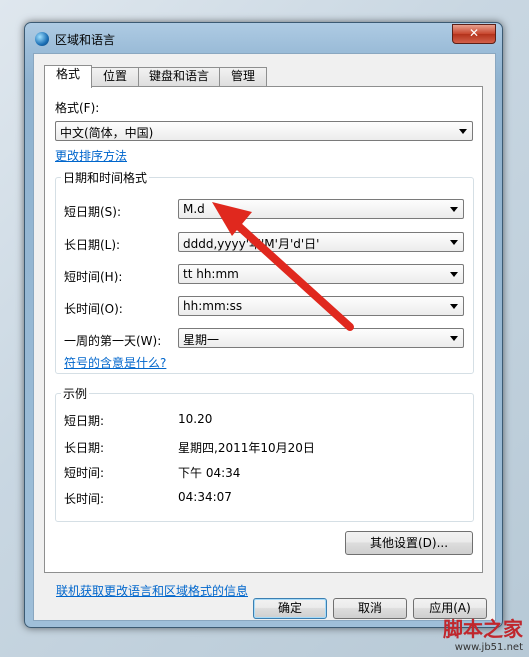  I want to click on watermark-text: 脚本之家, so click(483, 629).